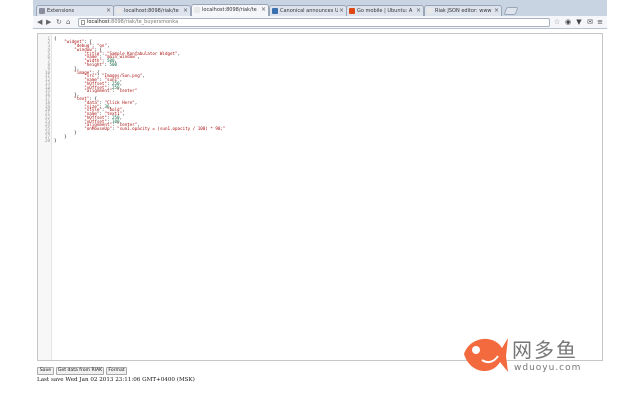 Image resolution: width=640 pixels, height=400 pixels. Describe the element at coordinates (548, 368) in the screenshot. I see `watermark-url: wduoyu.com` at that location.